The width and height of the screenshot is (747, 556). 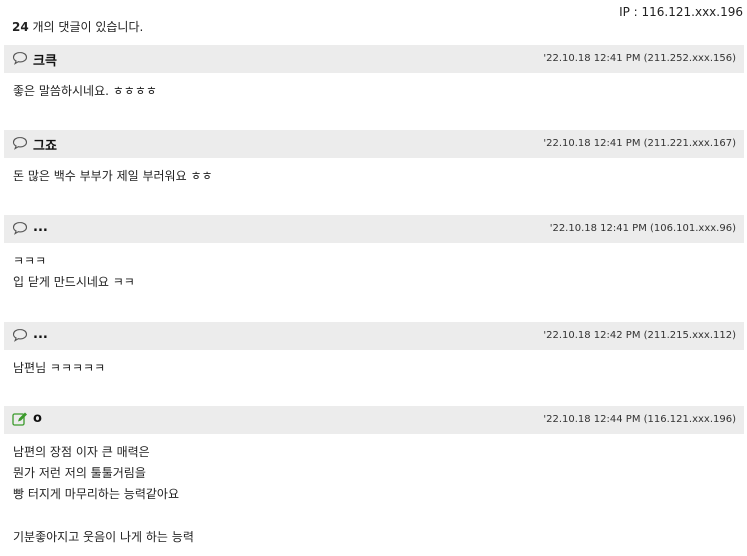 I want to click on comment-header: 크큭 '22.10.18 12:41 PM (211.252.xxx.156), so click(x=374, y=59).